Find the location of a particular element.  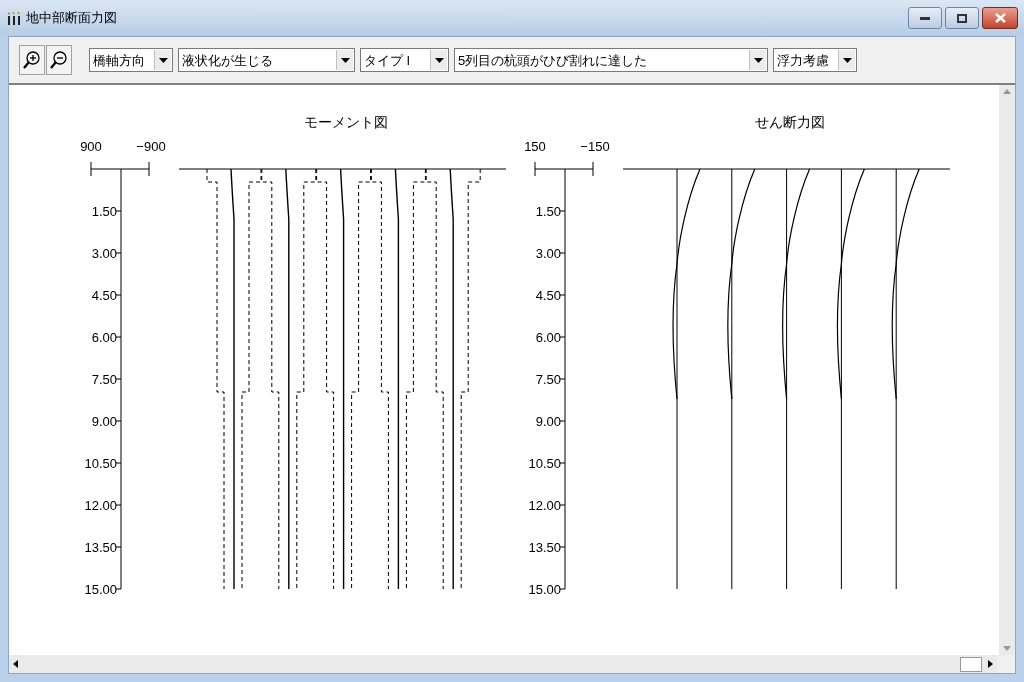

scale-label: −900 is located at coordinates (151, 146).